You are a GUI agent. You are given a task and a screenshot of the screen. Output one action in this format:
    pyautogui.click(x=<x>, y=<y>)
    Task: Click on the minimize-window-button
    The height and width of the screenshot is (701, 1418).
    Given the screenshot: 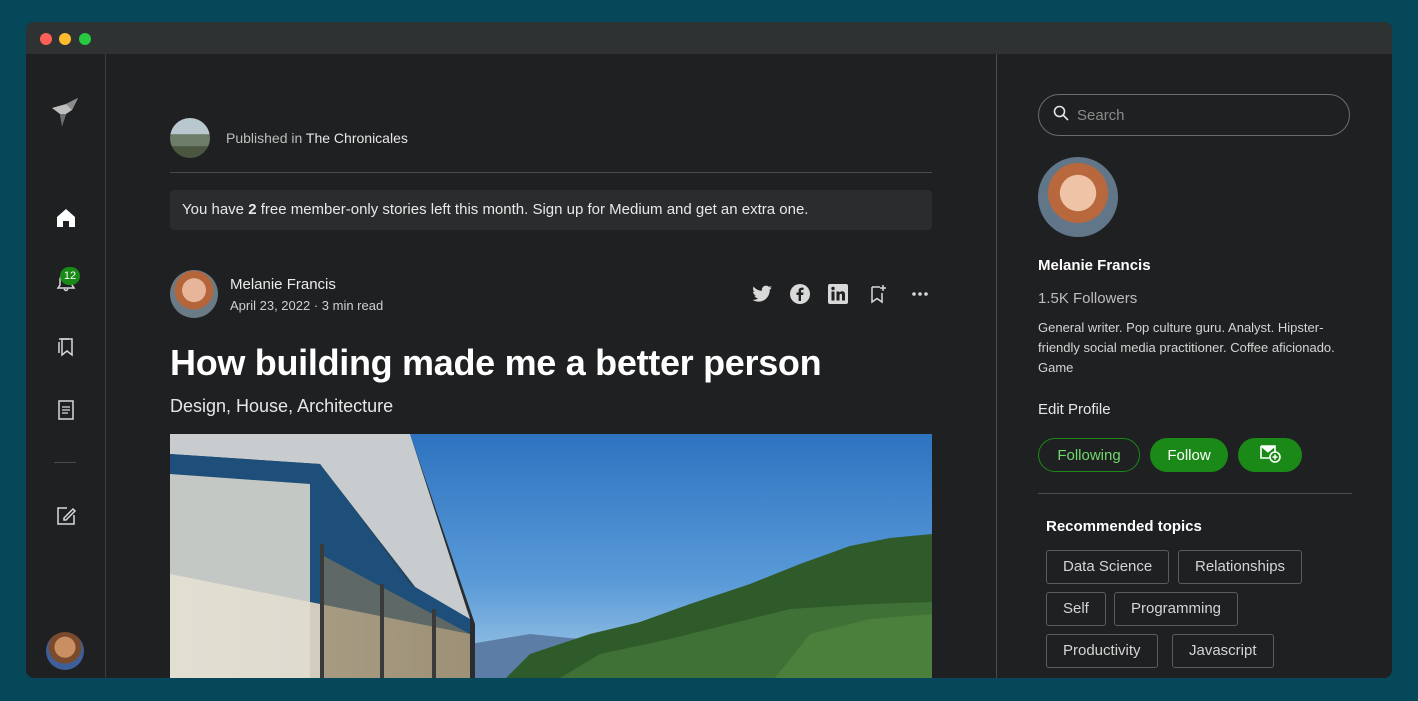 What is the action you would take?
    pyautogui.click(x=65, y=39)
    